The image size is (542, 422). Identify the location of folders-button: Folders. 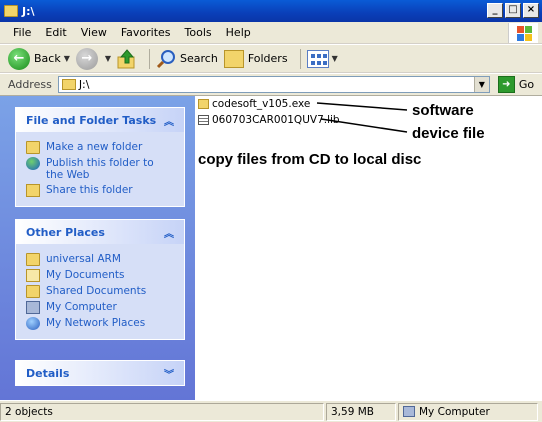
(255, 58).